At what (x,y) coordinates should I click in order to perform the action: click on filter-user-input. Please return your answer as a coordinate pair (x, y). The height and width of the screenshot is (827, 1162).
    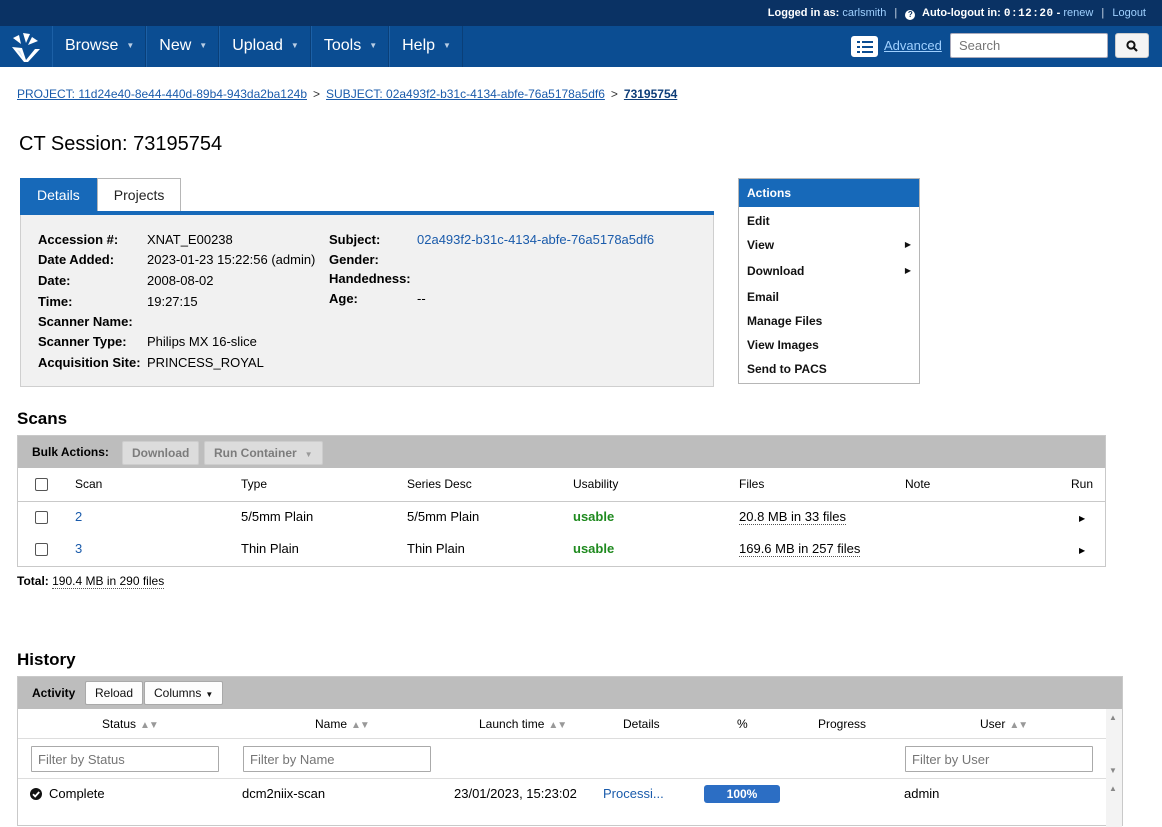
    Looking at the image, I should click on (999, 759).